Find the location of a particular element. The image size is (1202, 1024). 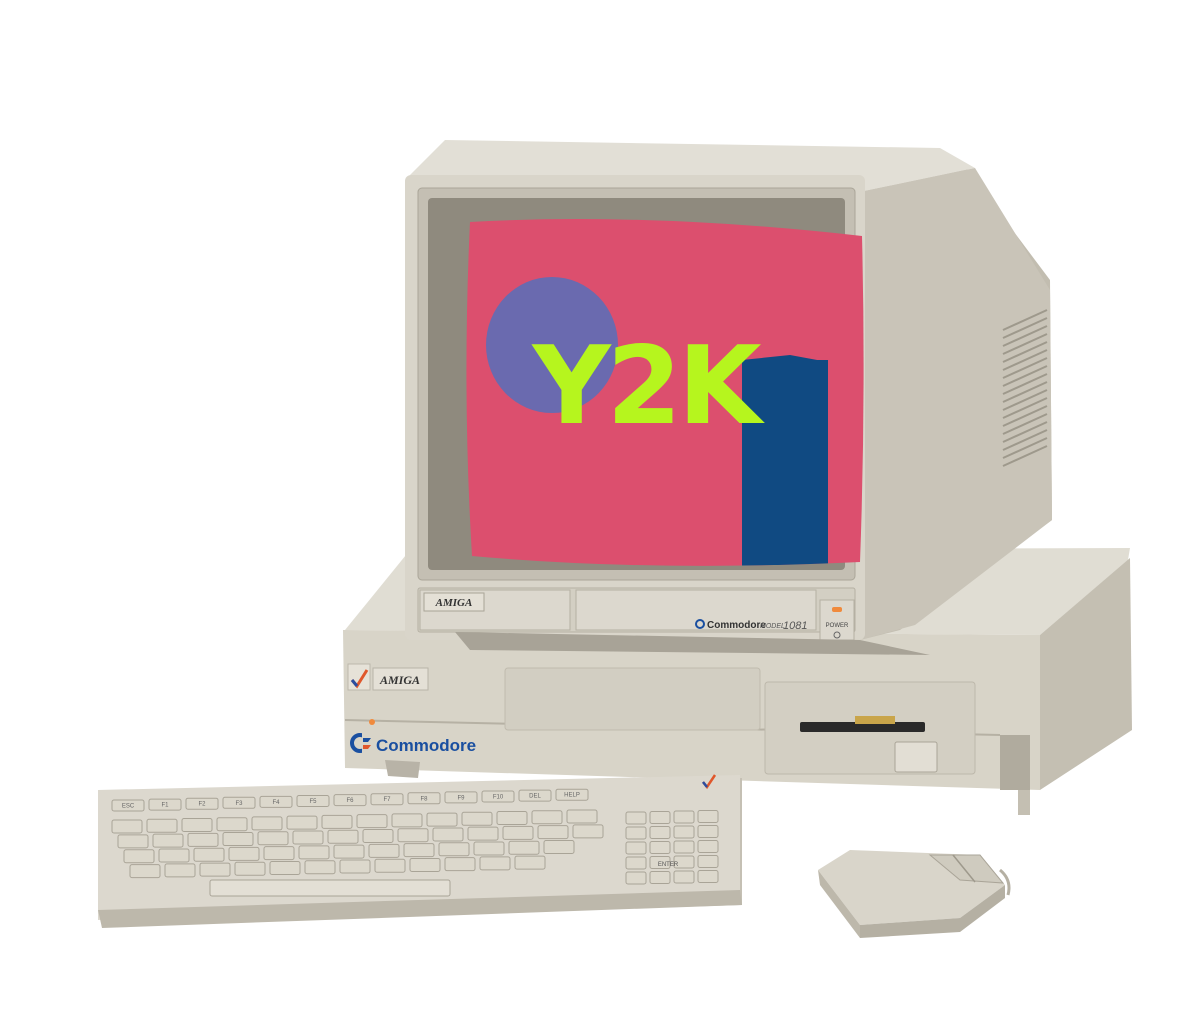

floppy-drive is located at coordinates (870, 728).